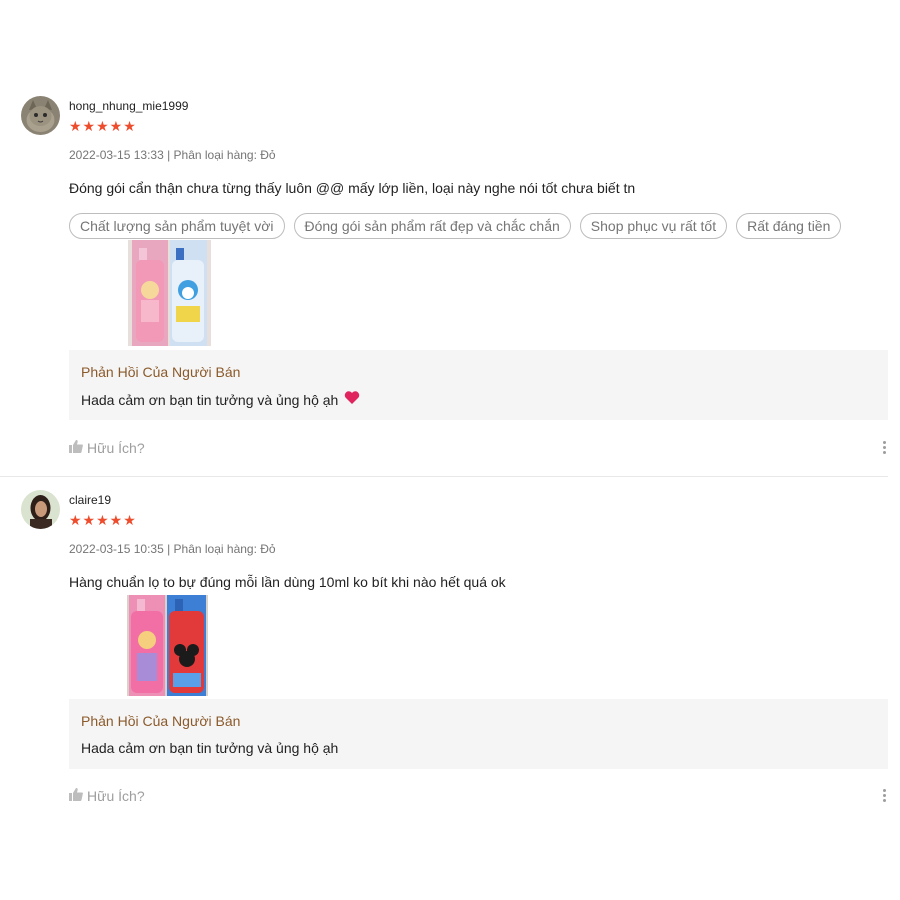 This screenshot has height=900, width=900. Describe the element at coordinates (177, 226) in the screenshot. I see `review-tag: Chất lượng sản phẩm tuyệt vời` at that location.